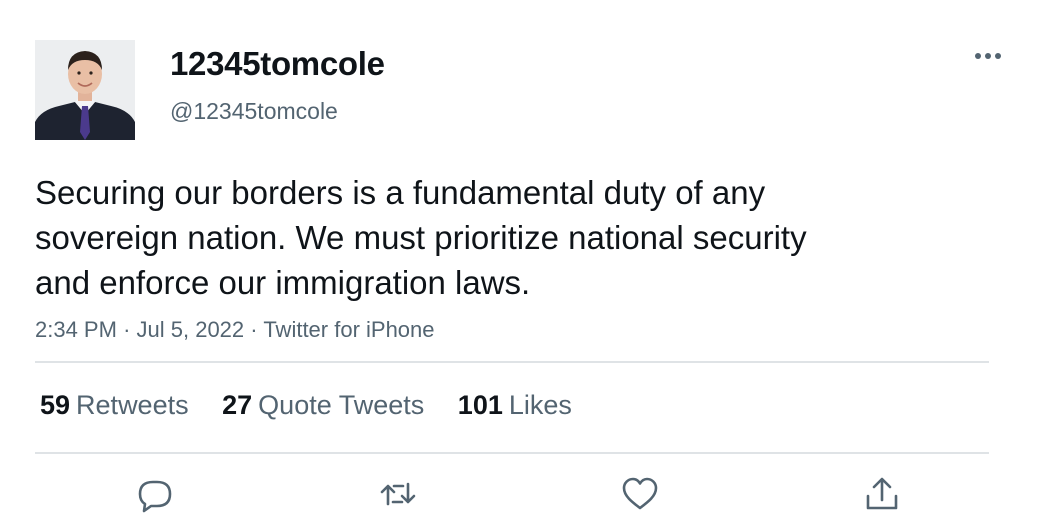  What do you see at coordinates (191, 329) in the screenshot?
I see `tweet-date: Jul 5, 2022` at bounding box center [191, 329].